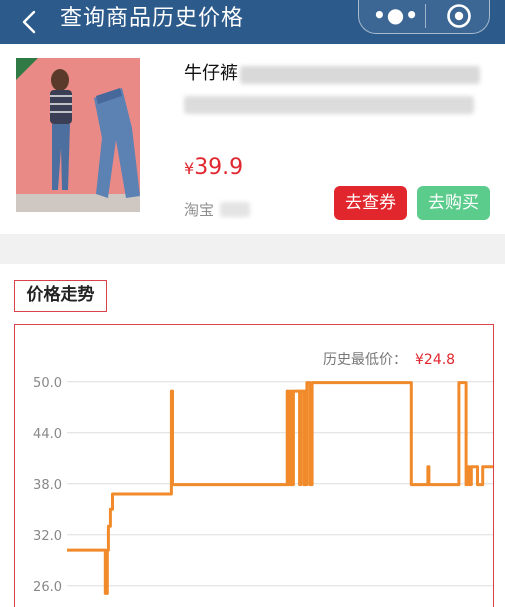 The width and height of the screenshot is (505, 607). Describe the element at coordinates (60, 296) in the screenshot. I see `price-trend-title: 价格走势` at that location.